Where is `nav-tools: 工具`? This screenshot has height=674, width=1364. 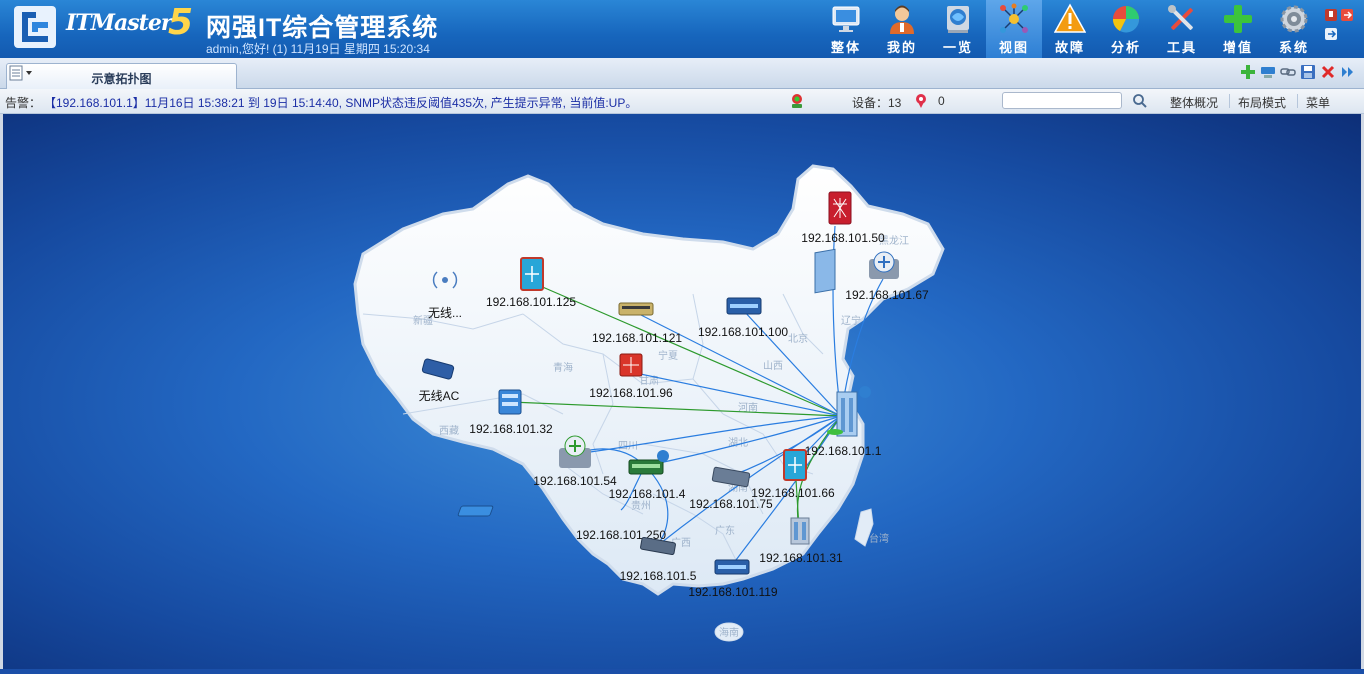
nav-tools: 工具 is located at coordinates (1182, 29).